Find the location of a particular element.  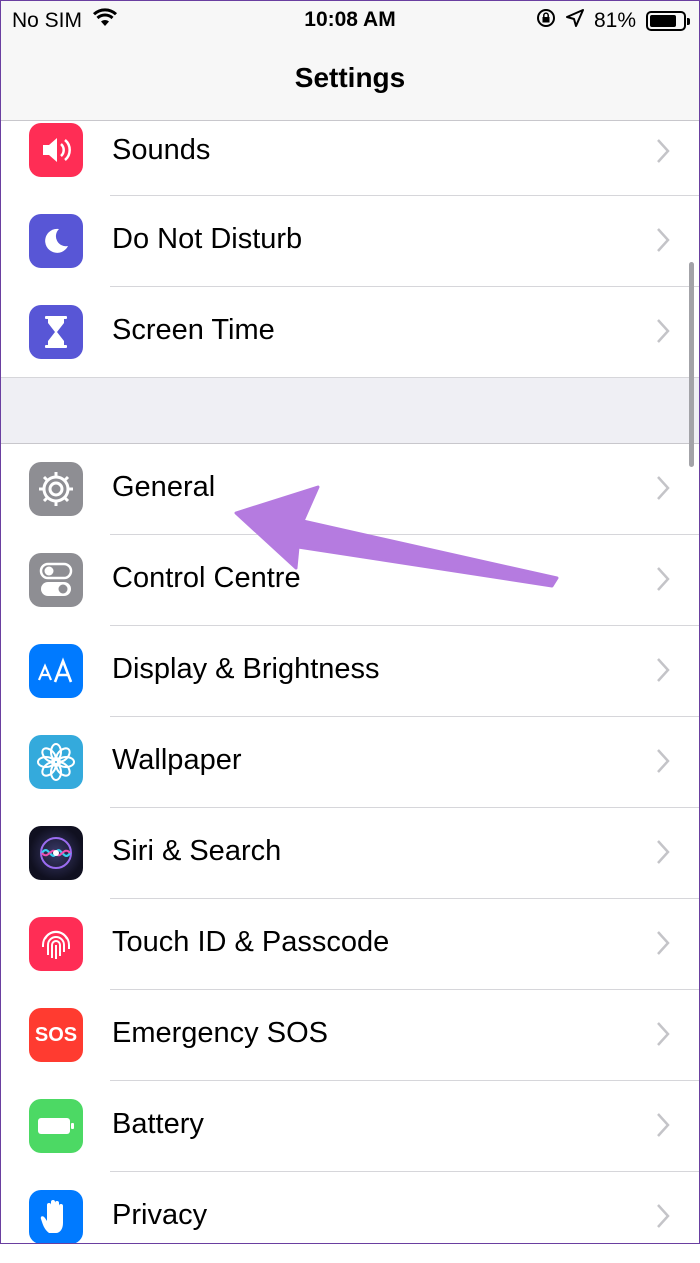

arrow-icon is located at coordinates (396, 536).